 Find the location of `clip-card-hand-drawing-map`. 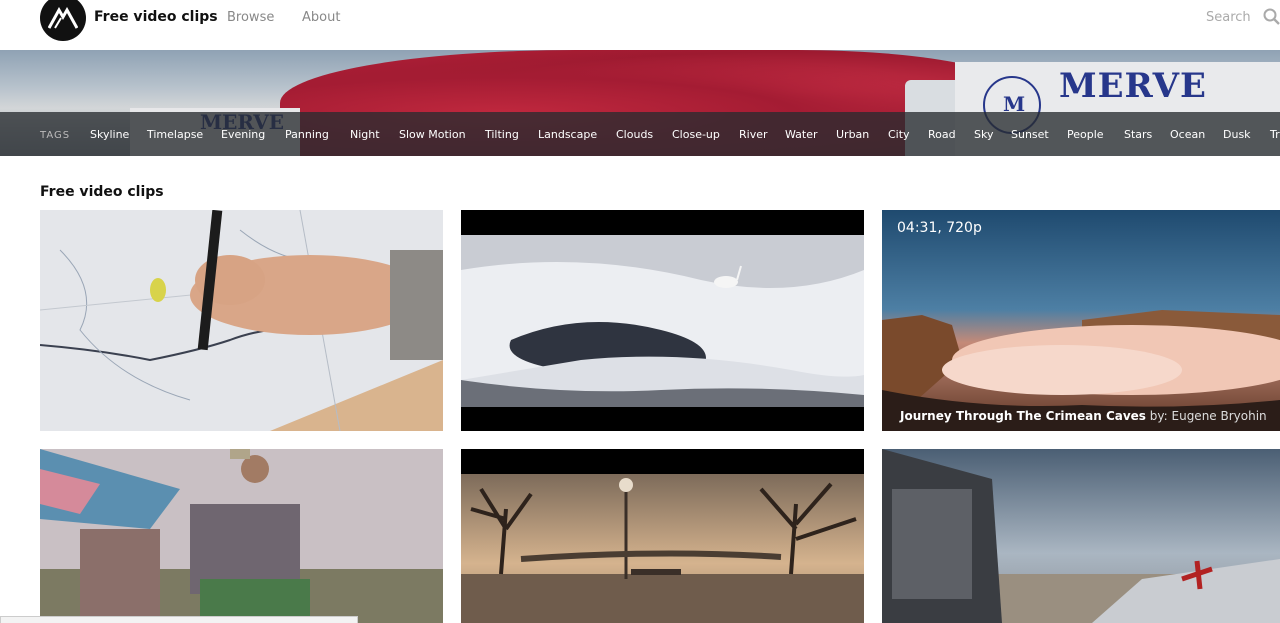

clip-card-hand-drawing-map is located at coordinates (241, 320).